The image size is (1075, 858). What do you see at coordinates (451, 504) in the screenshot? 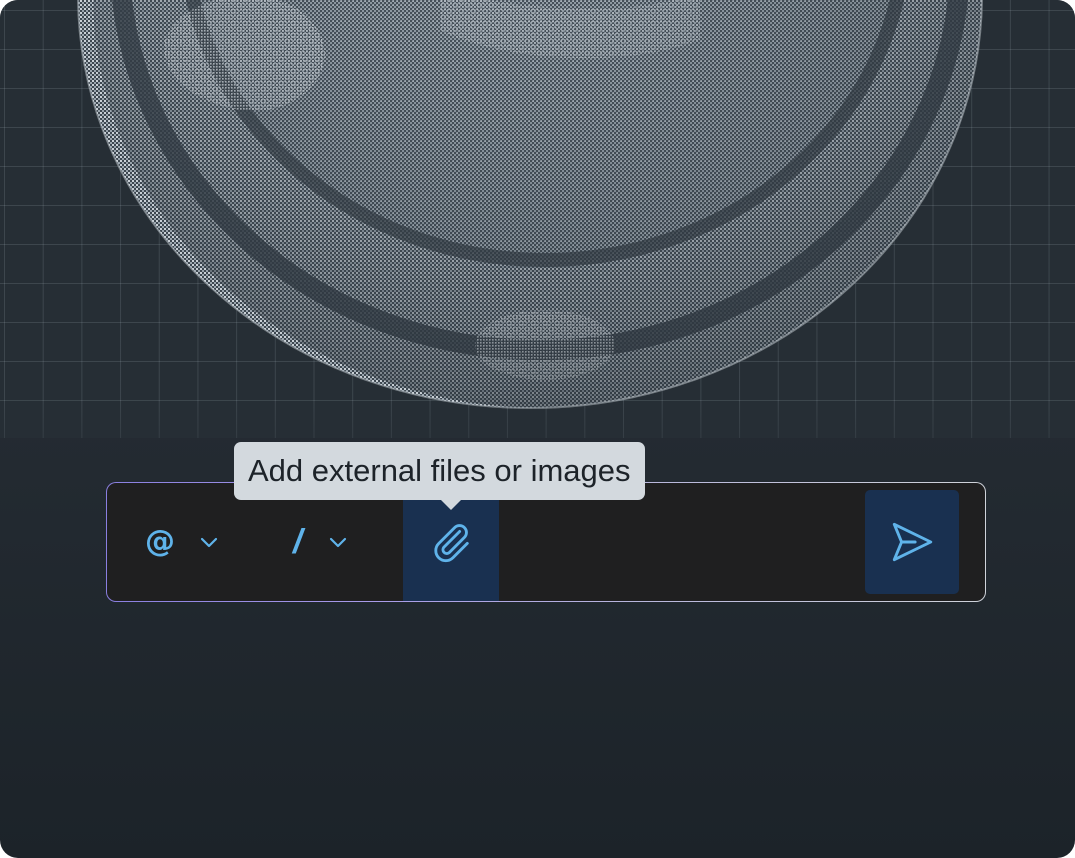
I see `tooltip-arrow` at bounding box center [451, 504].